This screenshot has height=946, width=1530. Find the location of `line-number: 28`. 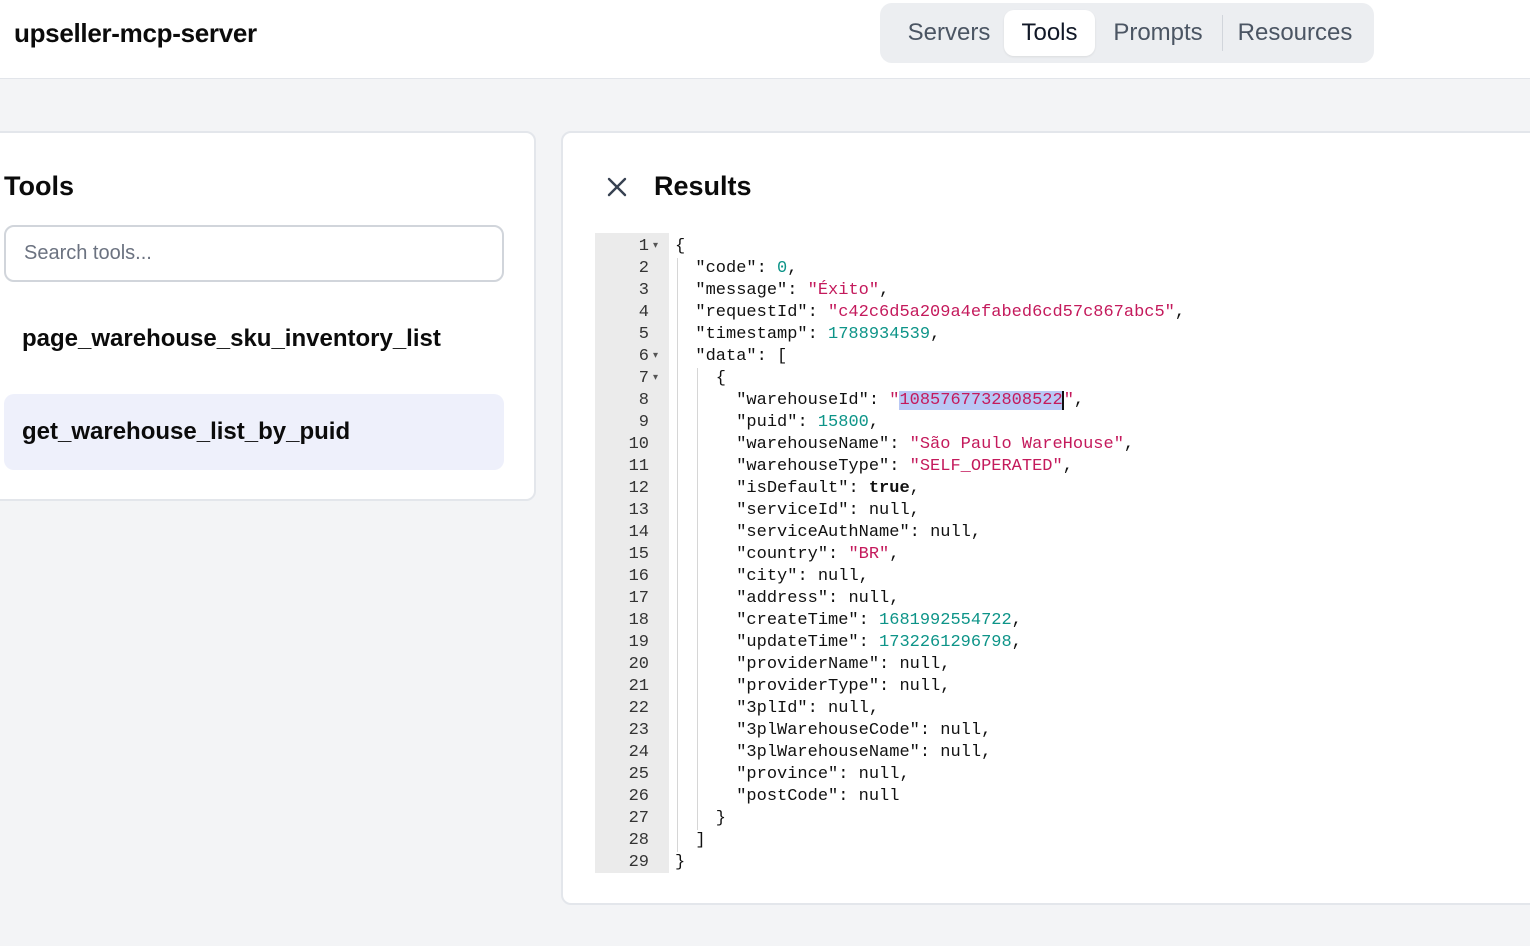

line-number: 28 is located at coordinates (638, 840).